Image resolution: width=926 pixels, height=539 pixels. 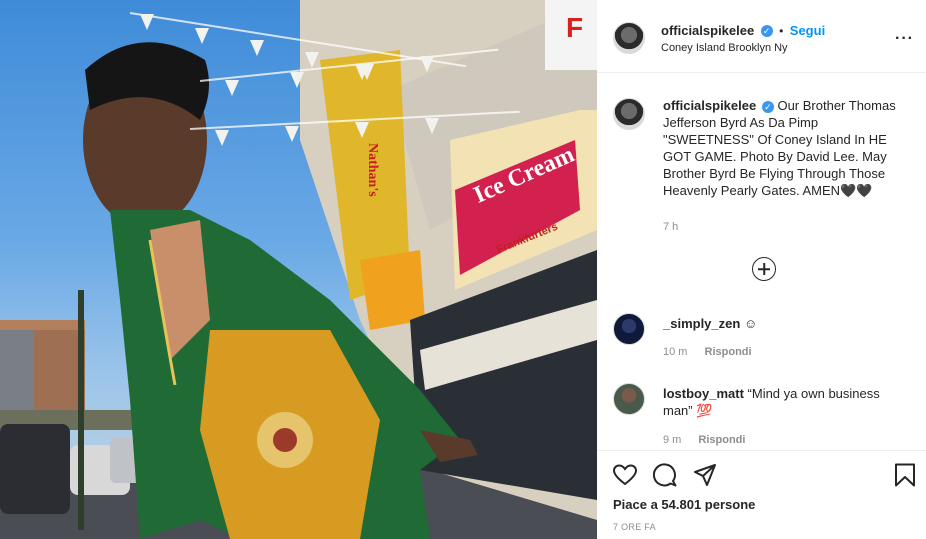 What do you see at coordinates (750, 323) in the screenshot?
I see `comment-text: ☺` at bounding box center [750, 323].